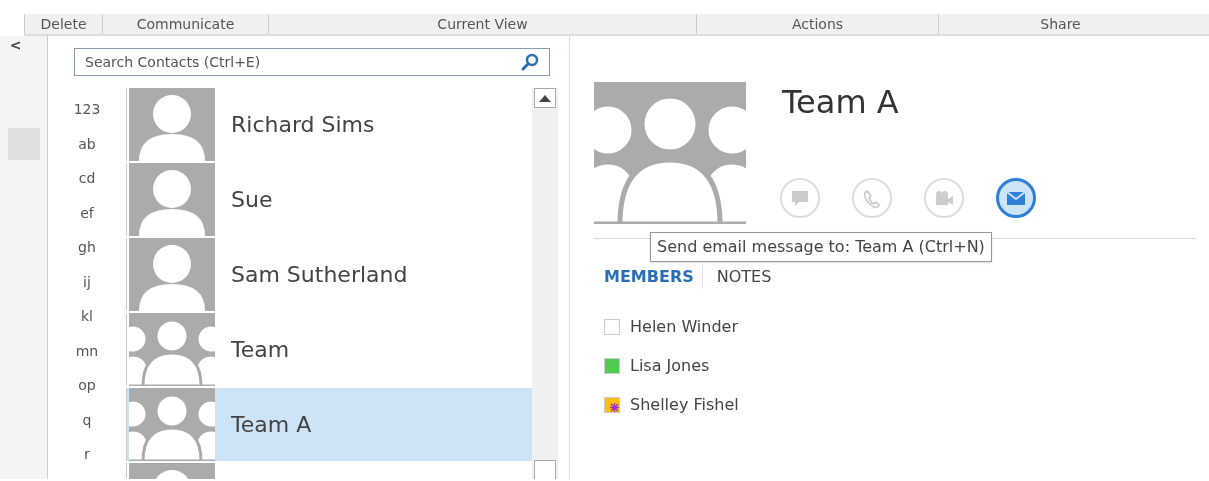 Image resolution: width=1209 pixels, height=481 pixels. What do you see at coordinates (319, 275) in the screenshot?
I see `contact-name: Sam Sutherland` at bounding box center [319, 275].